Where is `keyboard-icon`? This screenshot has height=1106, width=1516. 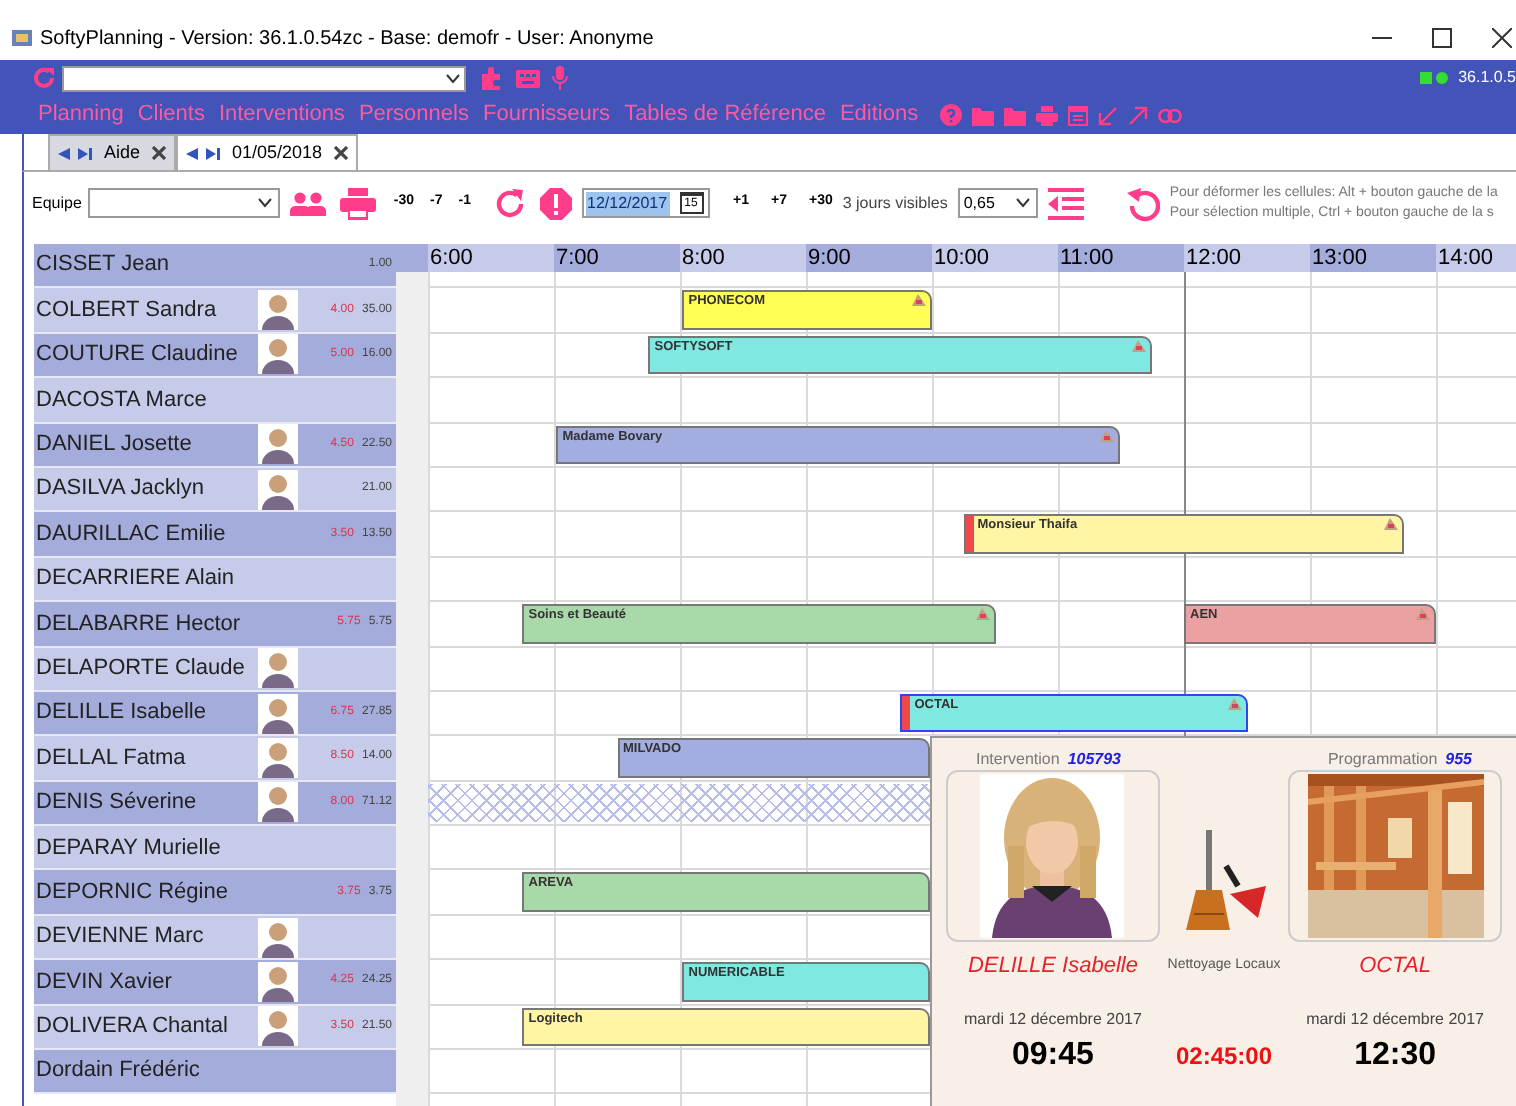
keyboard-icon is located at coordinates (528, 78).